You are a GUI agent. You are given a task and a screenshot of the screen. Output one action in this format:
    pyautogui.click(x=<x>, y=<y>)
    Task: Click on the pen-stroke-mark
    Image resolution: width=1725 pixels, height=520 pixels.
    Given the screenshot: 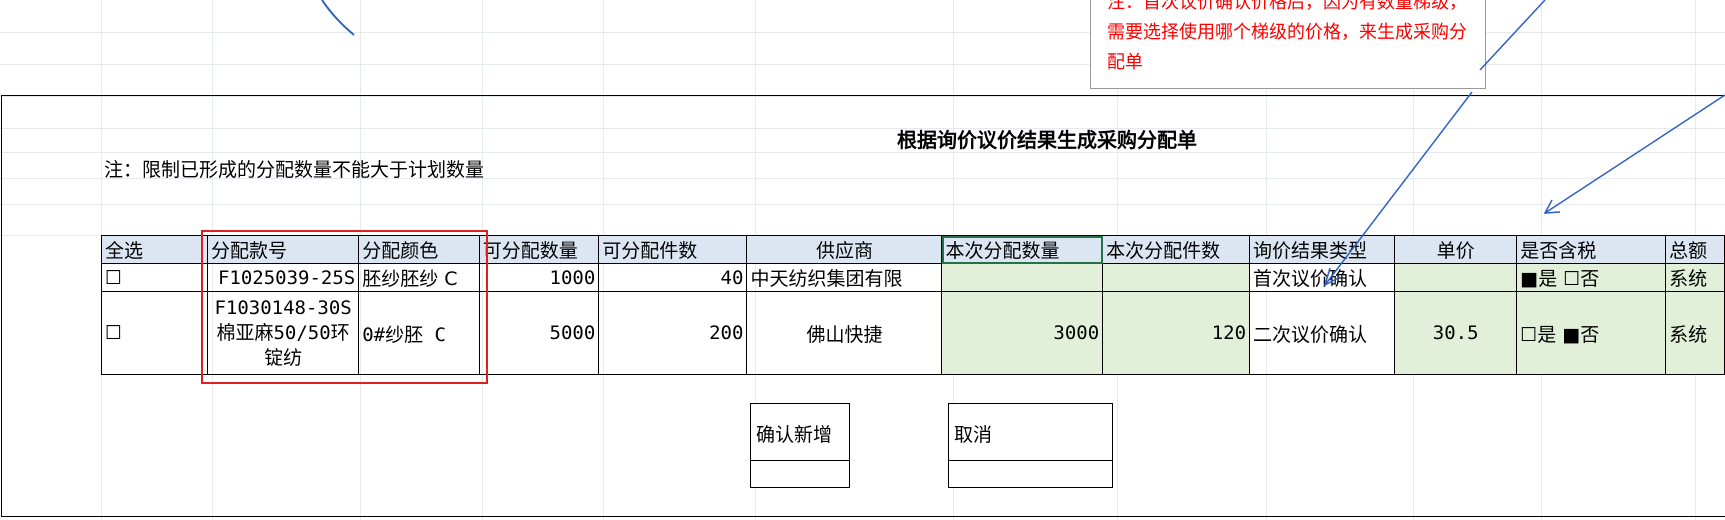 What is the action you would take?
    pyautogui.click(x=338, y=18)
    